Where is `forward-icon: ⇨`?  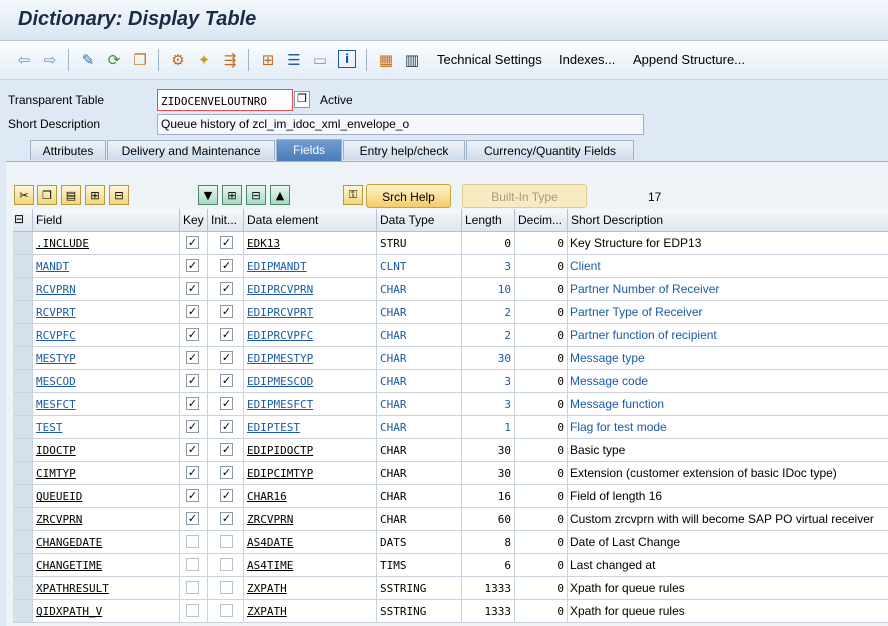
forward-icon: ⇨ is located at coordinates (50, 60).